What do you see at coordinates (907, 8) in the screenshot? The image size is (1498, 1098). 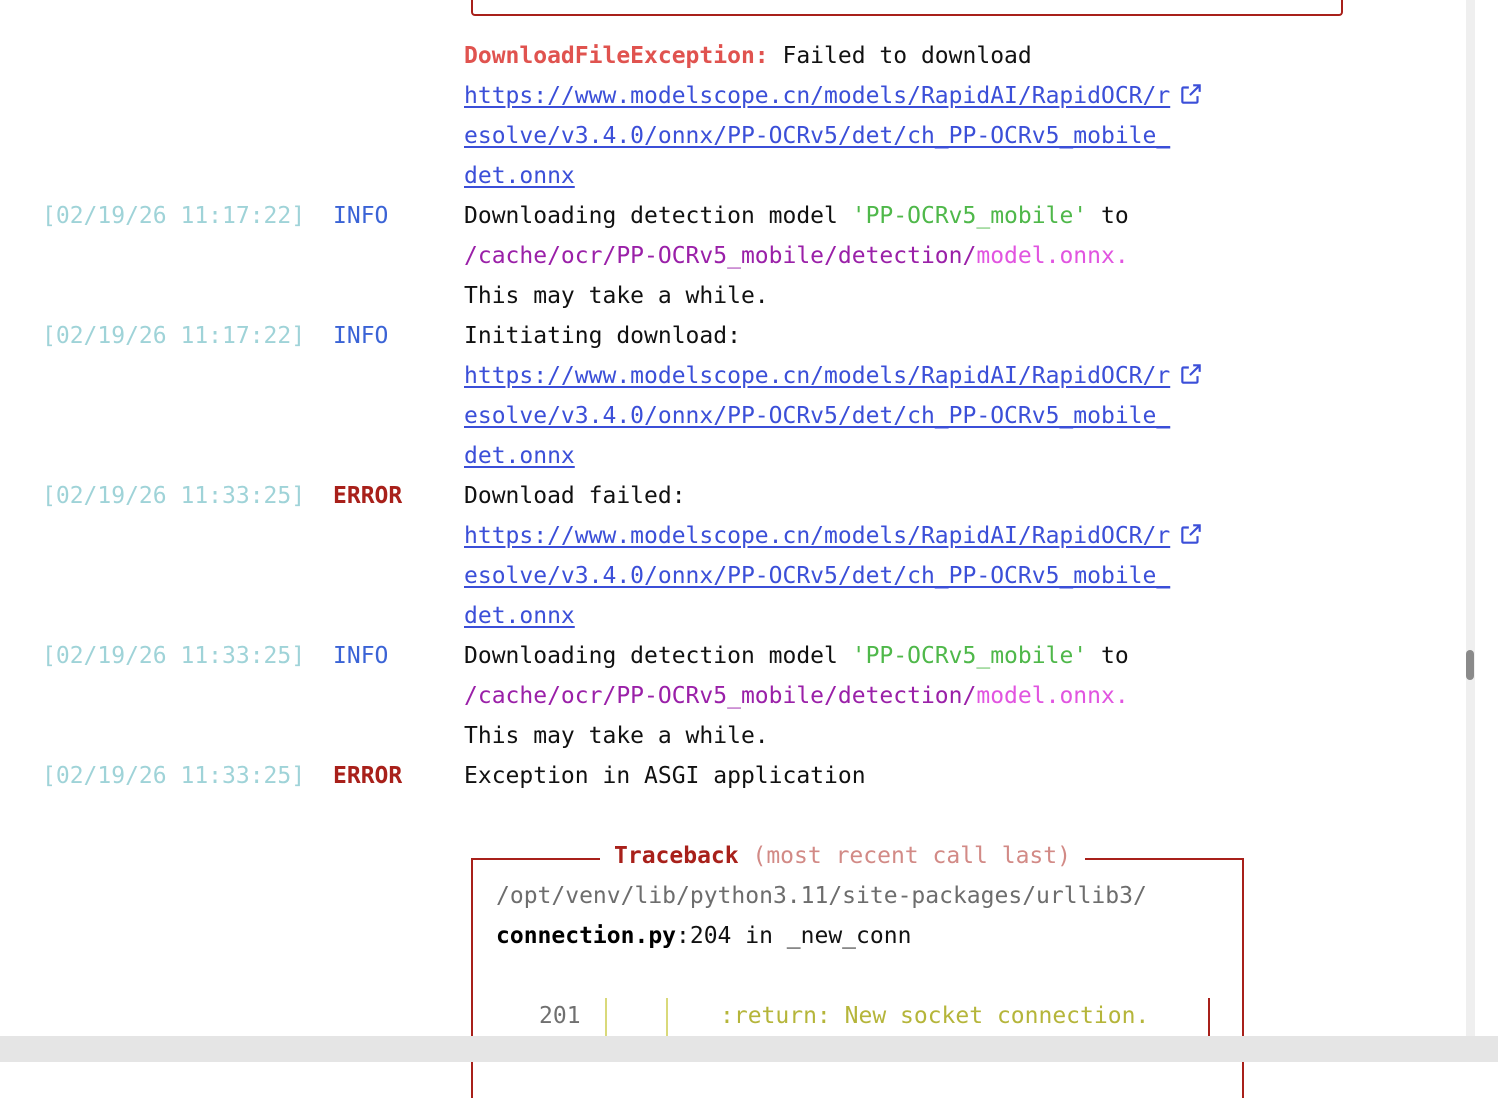 I see `previous-traceback-box-bottom` at bounding box center [907, 8].